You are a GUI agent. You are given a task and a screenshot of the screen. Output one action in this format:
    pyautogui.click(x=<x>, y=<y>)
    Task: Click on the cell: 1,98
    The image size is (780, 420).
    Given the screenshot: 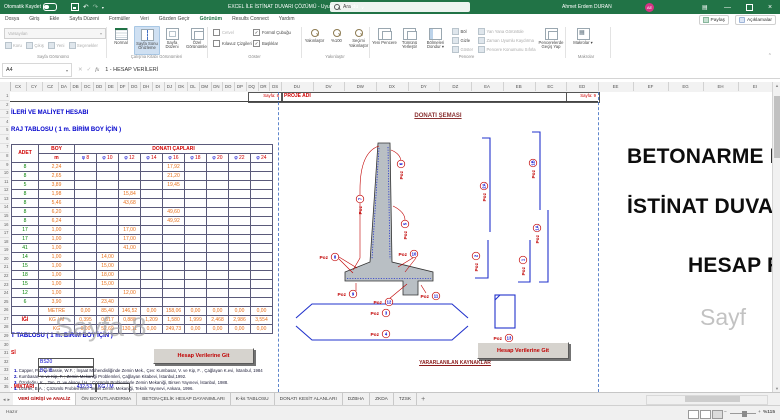 What is the action you would take?
    pyautogui.click(x=56, y=193)
    